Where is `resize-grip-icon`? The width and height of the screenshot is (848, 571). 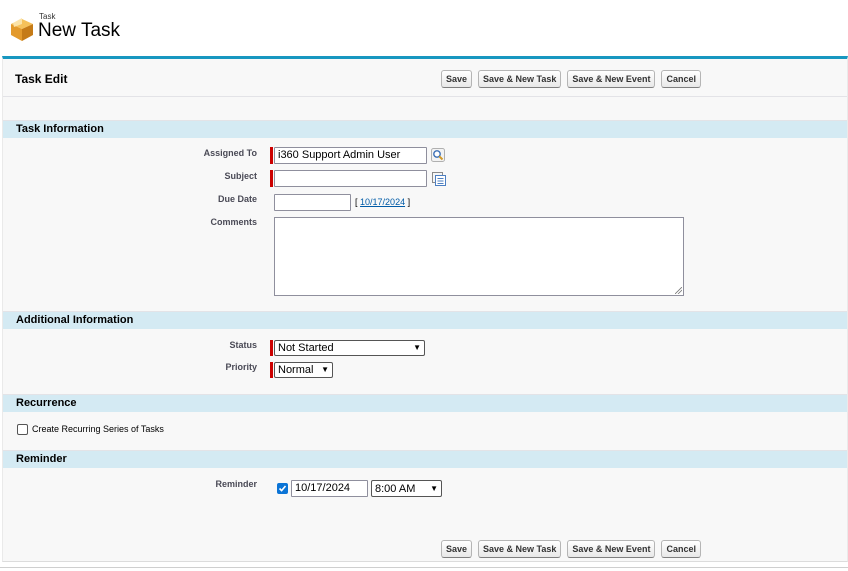 resize-grip-icon is located at coordinates (678, 290).